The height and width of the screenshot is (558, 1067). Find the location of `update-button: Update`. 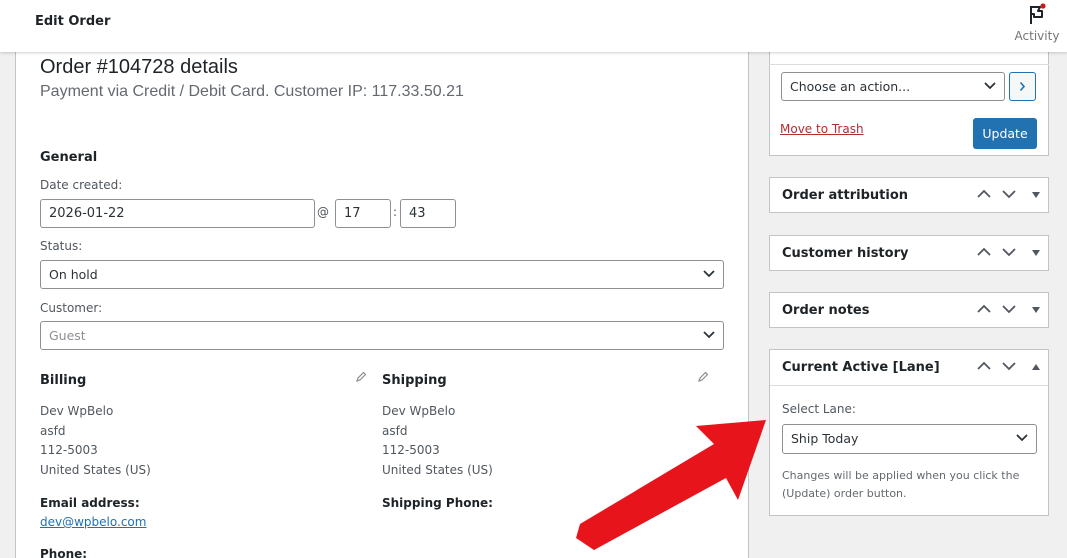

update-button: Update is located at coordinates (1005, 133).